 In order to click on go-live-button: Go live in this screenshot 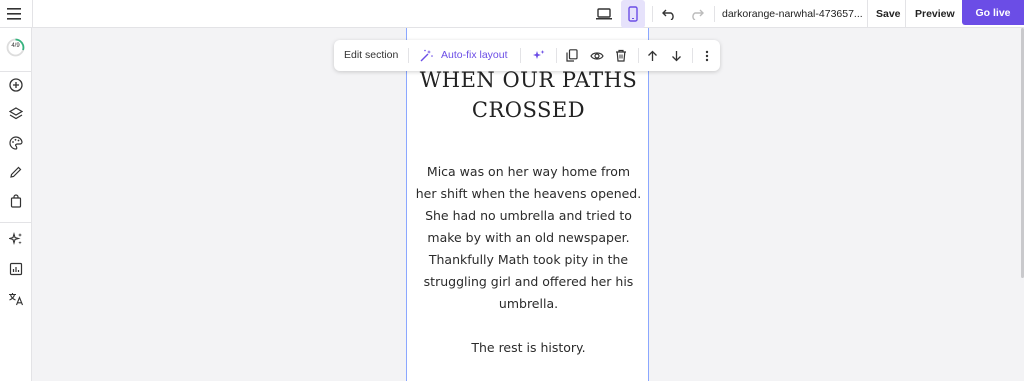, I will do `click(993, 12)`.